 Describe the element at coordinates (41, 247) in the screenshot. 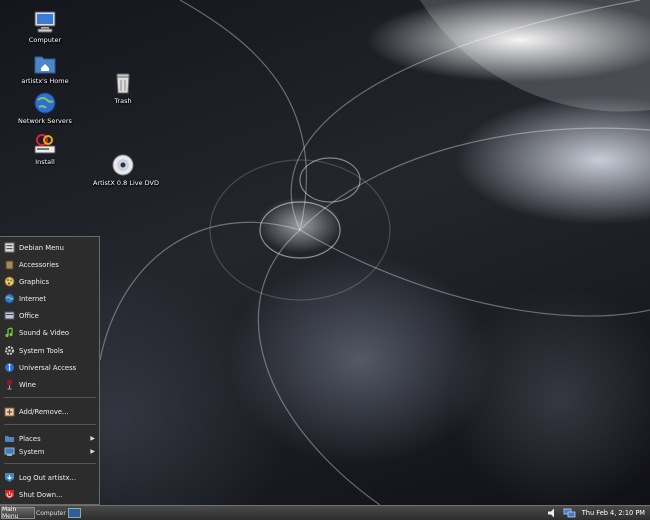

I see `menu-item-label: Debian Menu` at that location.